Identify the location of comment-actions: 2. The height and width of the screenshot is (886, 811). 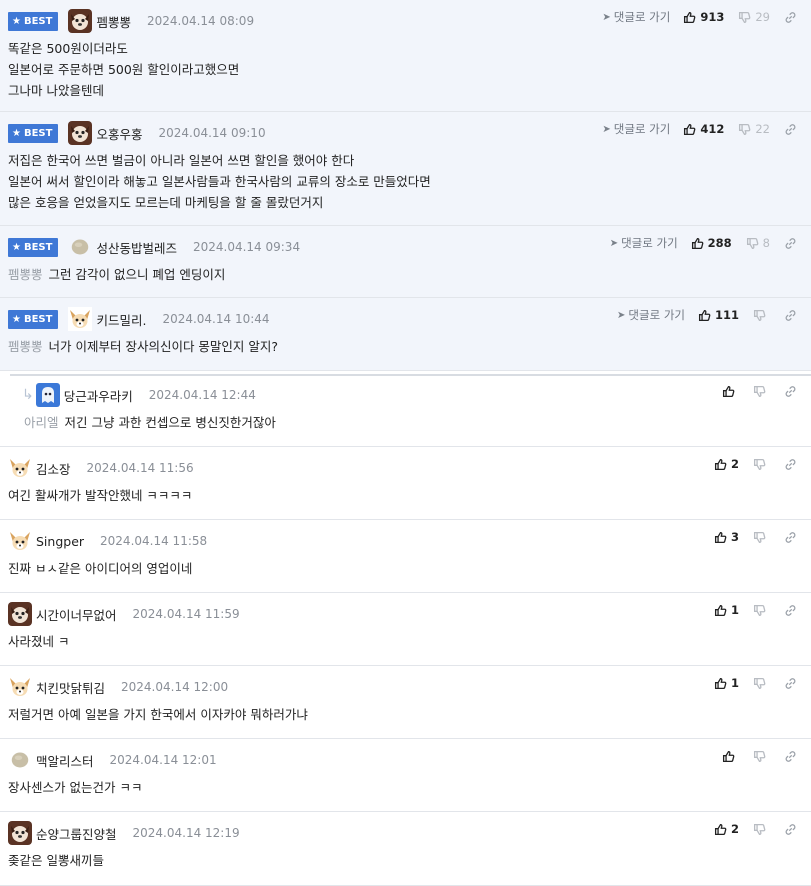
(755, 829).